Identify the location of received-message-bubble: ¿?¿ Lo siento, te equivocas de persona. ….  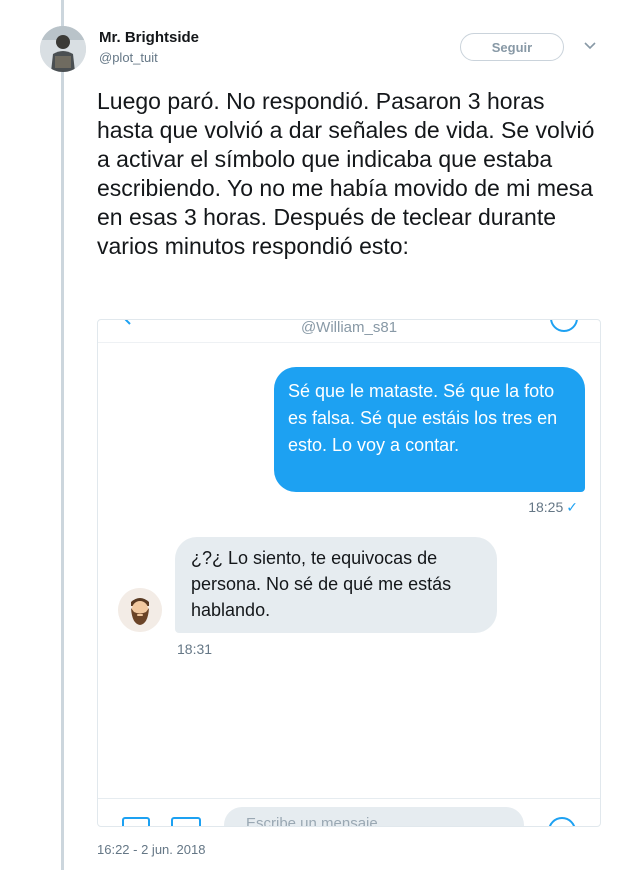
(336, 585).